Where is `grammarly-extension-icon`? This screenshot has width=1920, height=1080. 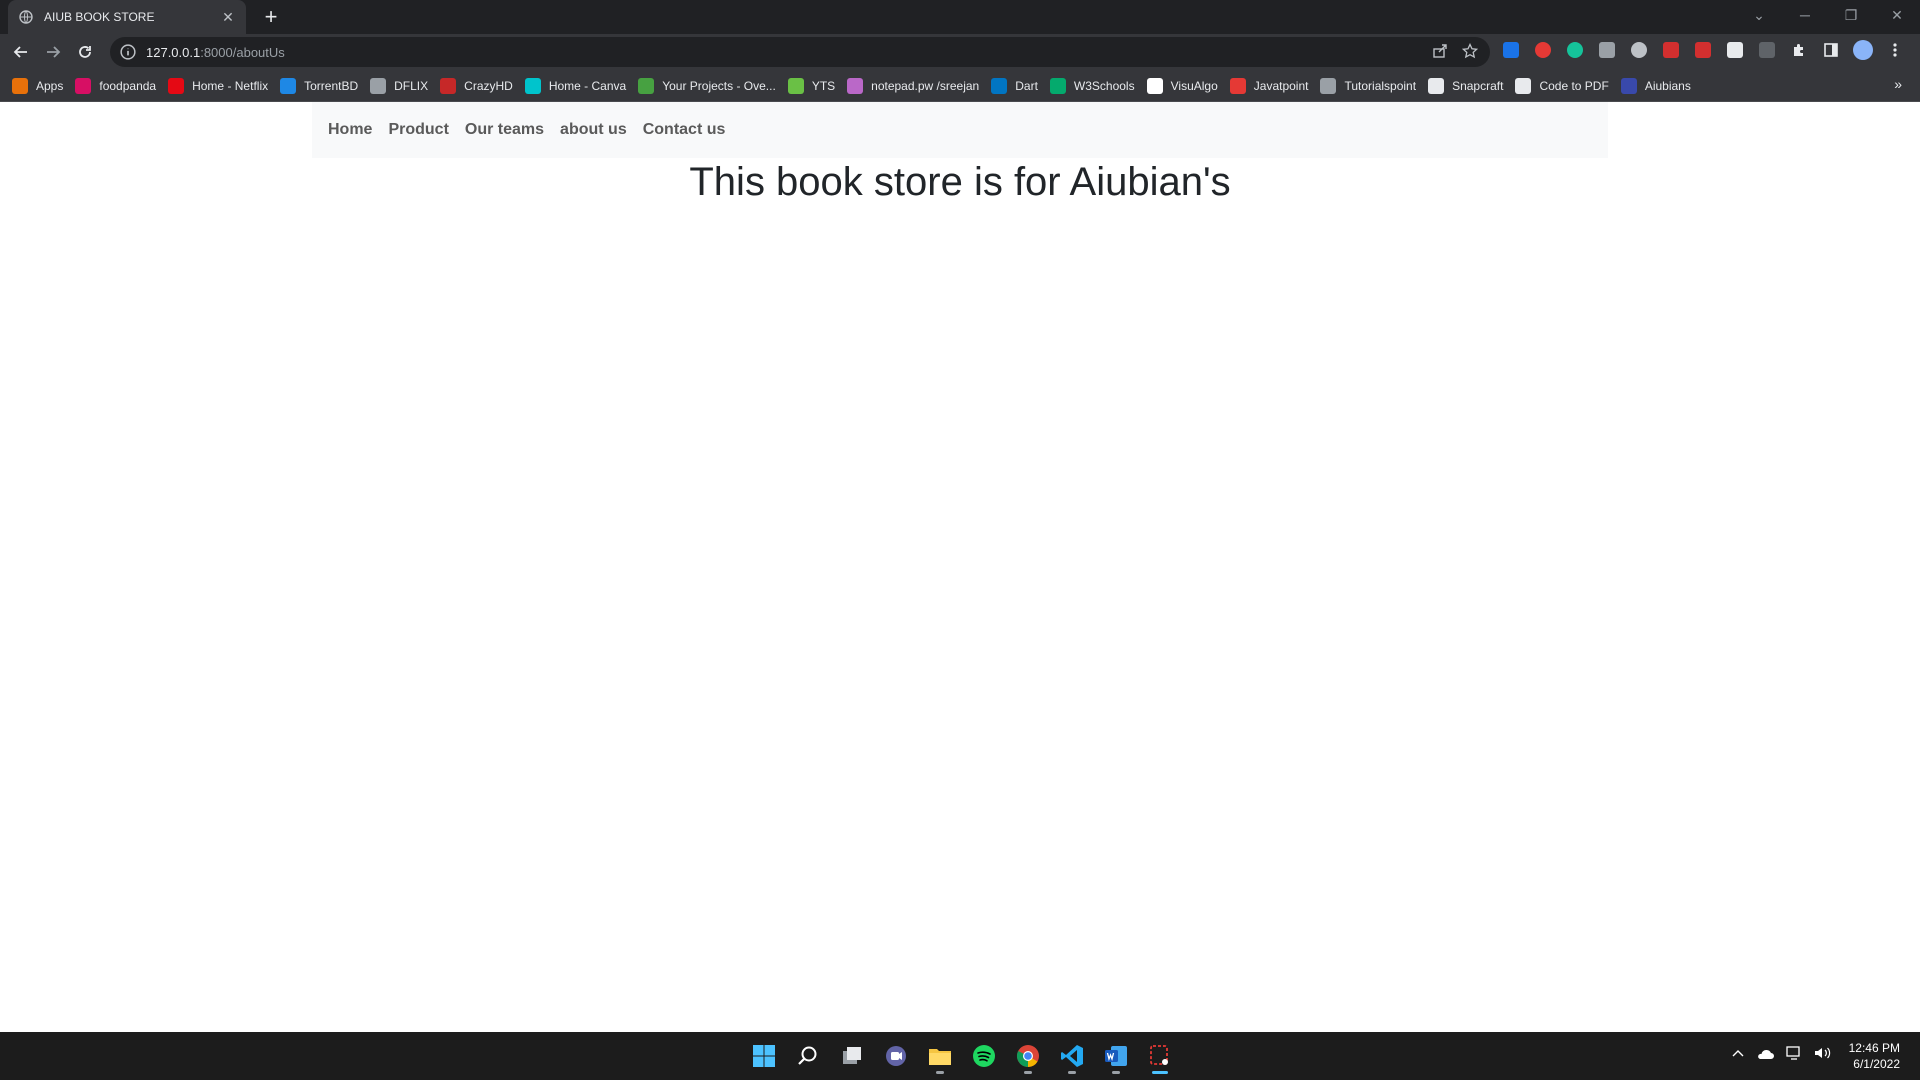
grammarly-extension-icon is located at coordinates (1575, 50).